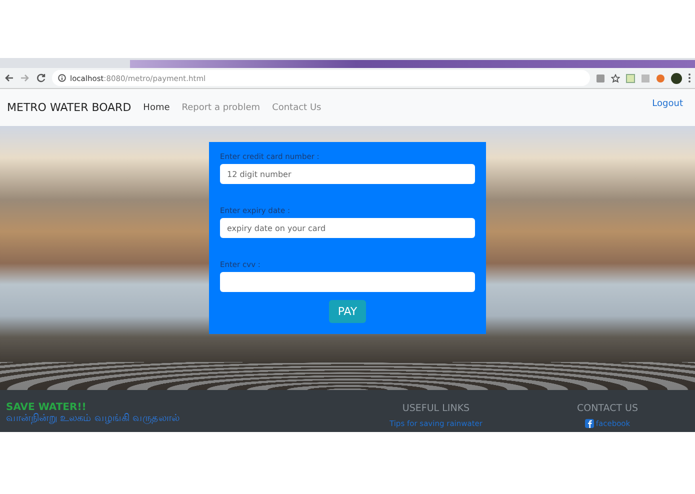 The width and height of the screenshot is (695, 494). Describe the element at coordinates (436, 408) in the screenshot. I see `footer-heading: USEFUL LINKS` at that location.